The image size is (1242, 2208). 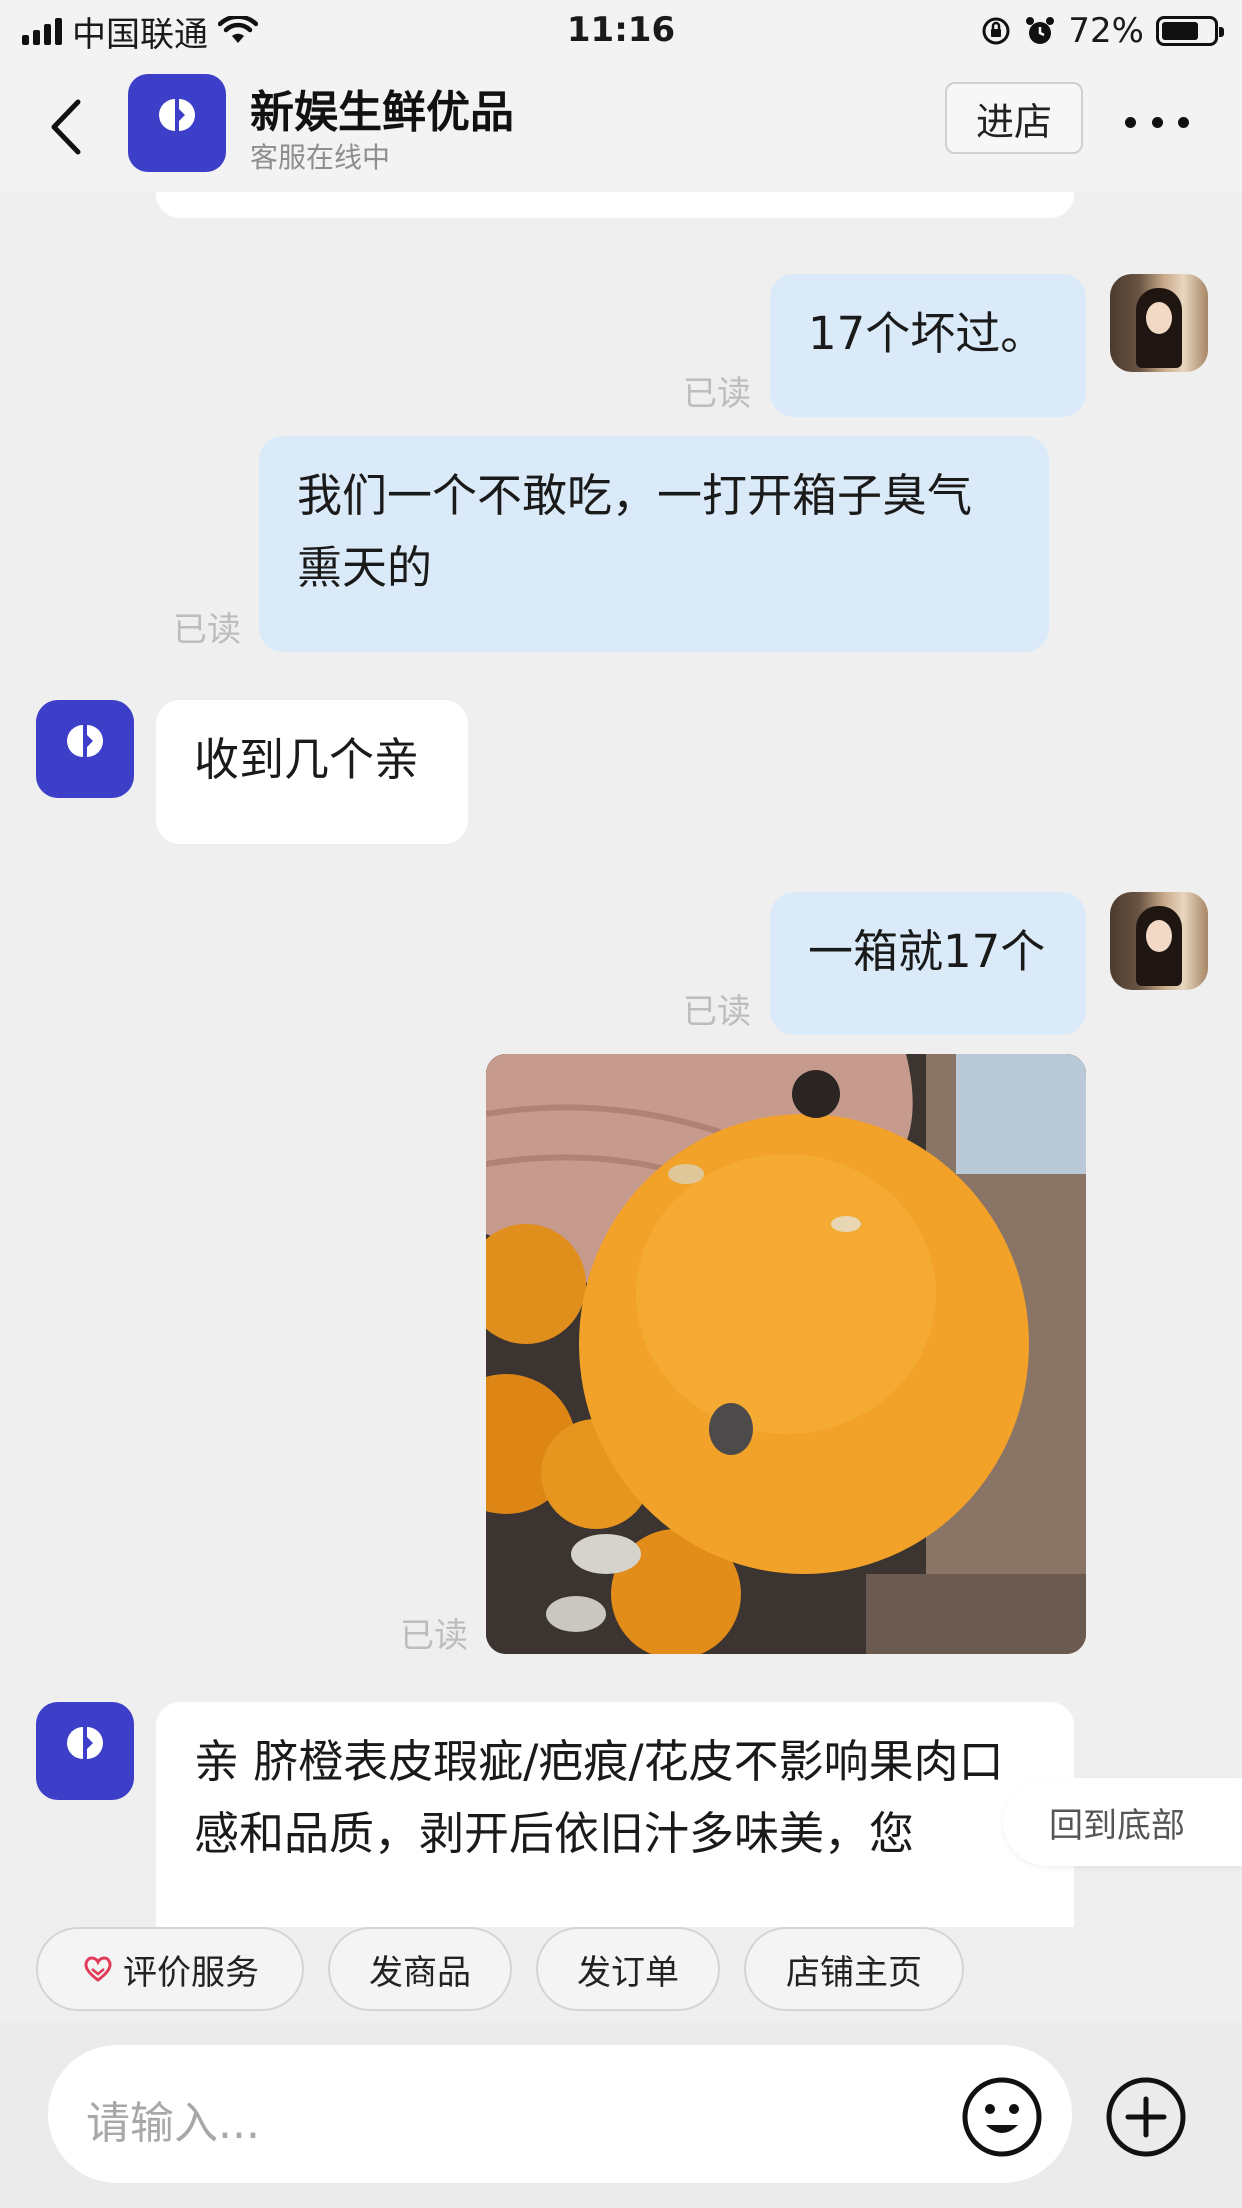 I want to click on message-text: 我们一个不敢吃，一打开箱子臭气熏天的, so click(x=635, y=531).